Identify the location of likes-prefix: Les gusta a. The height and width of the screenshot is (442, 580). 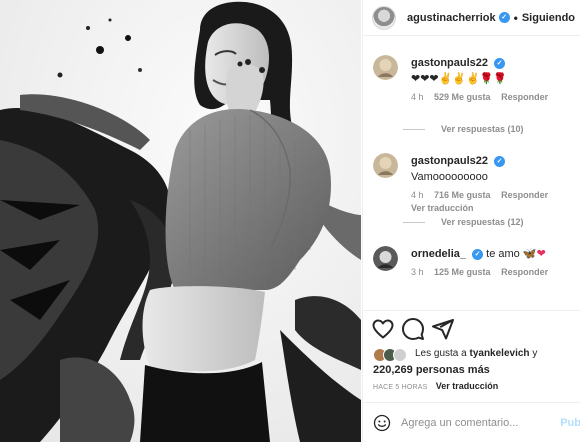
(441, 353).